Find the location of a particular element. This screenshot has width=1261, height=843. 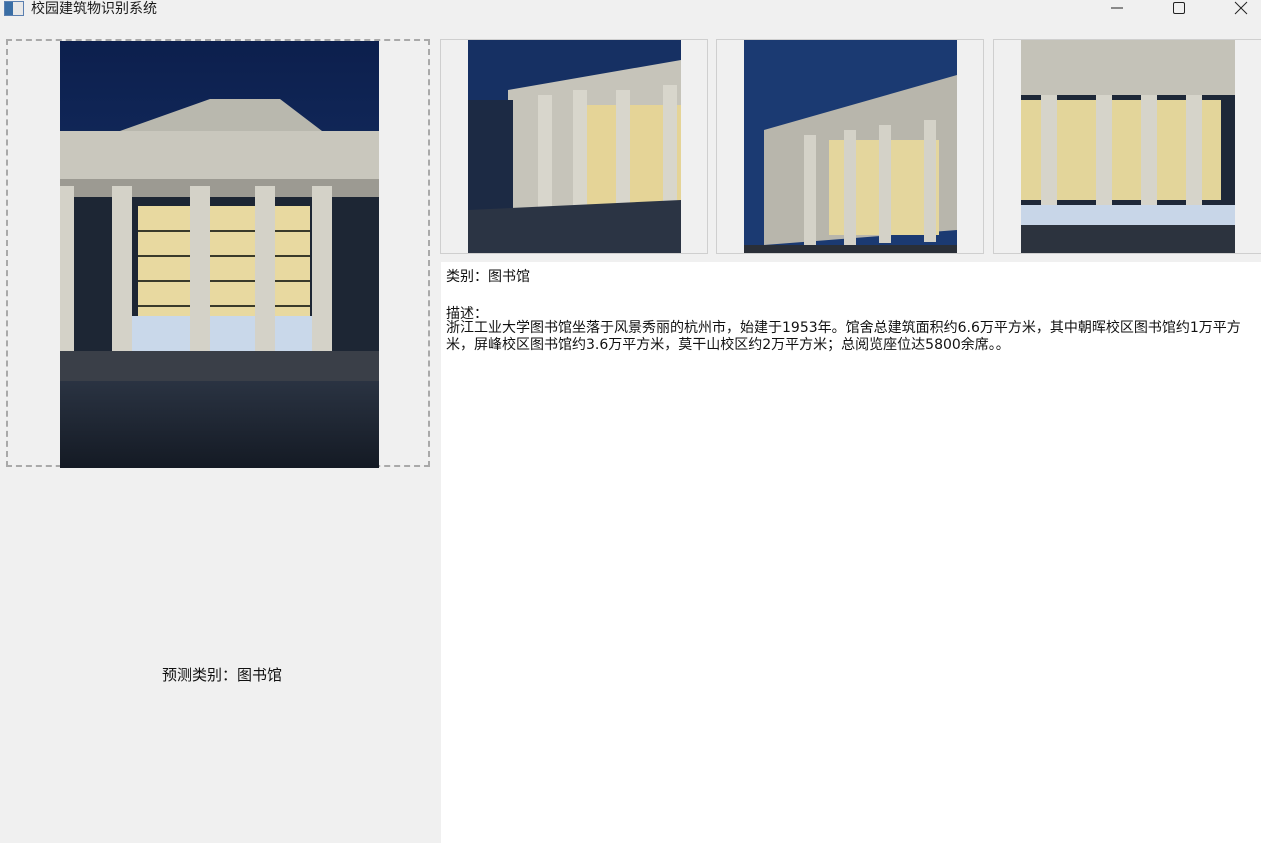

maximize-button is located at coordinates (1179, 8).